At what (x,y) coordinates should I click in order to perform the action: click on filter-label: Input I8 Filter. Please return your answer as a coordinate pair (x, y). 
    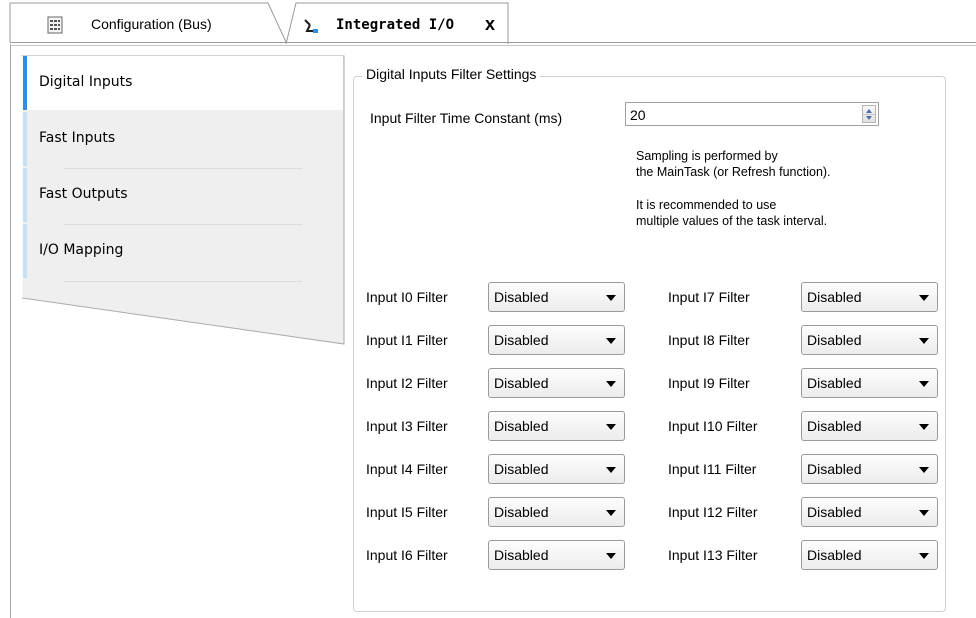
    Looking at the image, I should click on (709, 340).